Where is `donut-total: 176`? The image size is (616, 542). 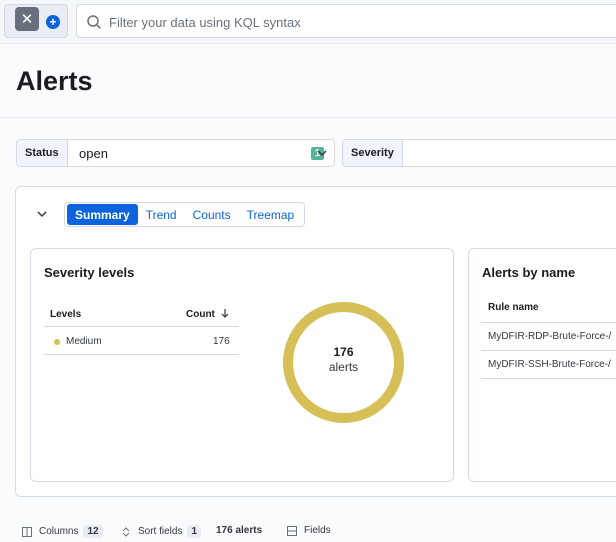 donut-total: 176 is located at coordinates (343, 352).